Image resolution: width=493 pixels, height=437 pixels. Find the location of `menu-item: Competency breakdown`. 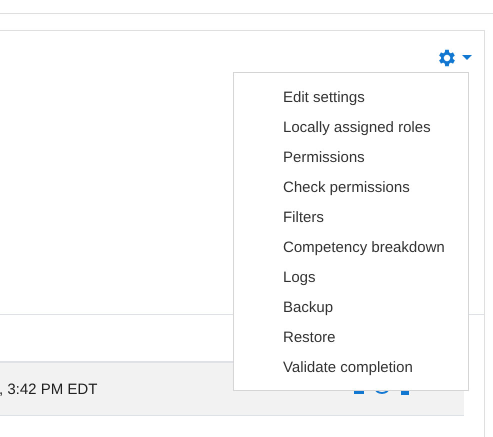

menu-item: Competency breakdown is located at coordinates (351, 247).